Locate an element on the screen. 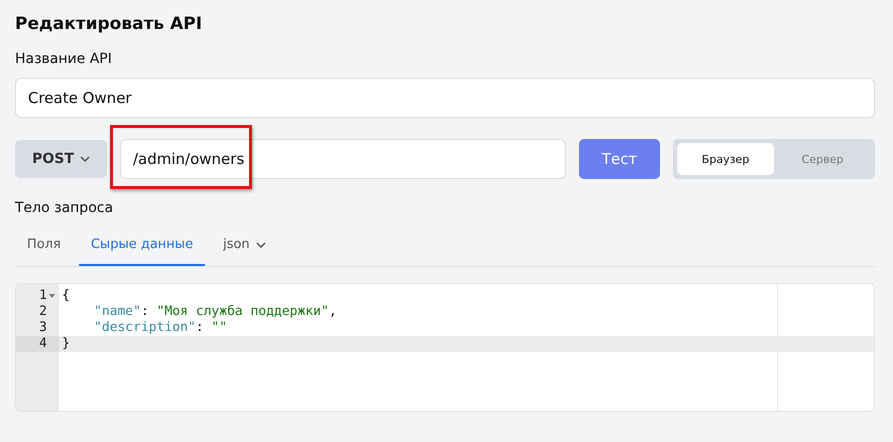 The image size is (893, 442). url-field: /admin/owners is located at coordinates (343, 159).